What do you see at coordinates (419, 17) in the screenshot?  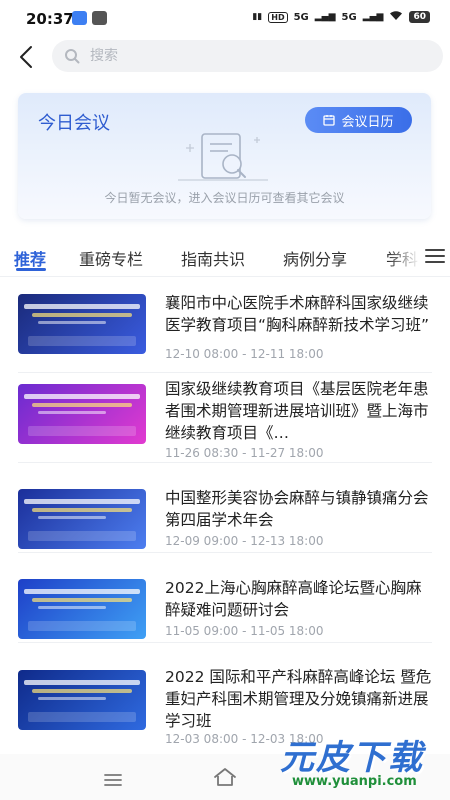 I see `battery-icon: 60` at bounding box center [419, 17].